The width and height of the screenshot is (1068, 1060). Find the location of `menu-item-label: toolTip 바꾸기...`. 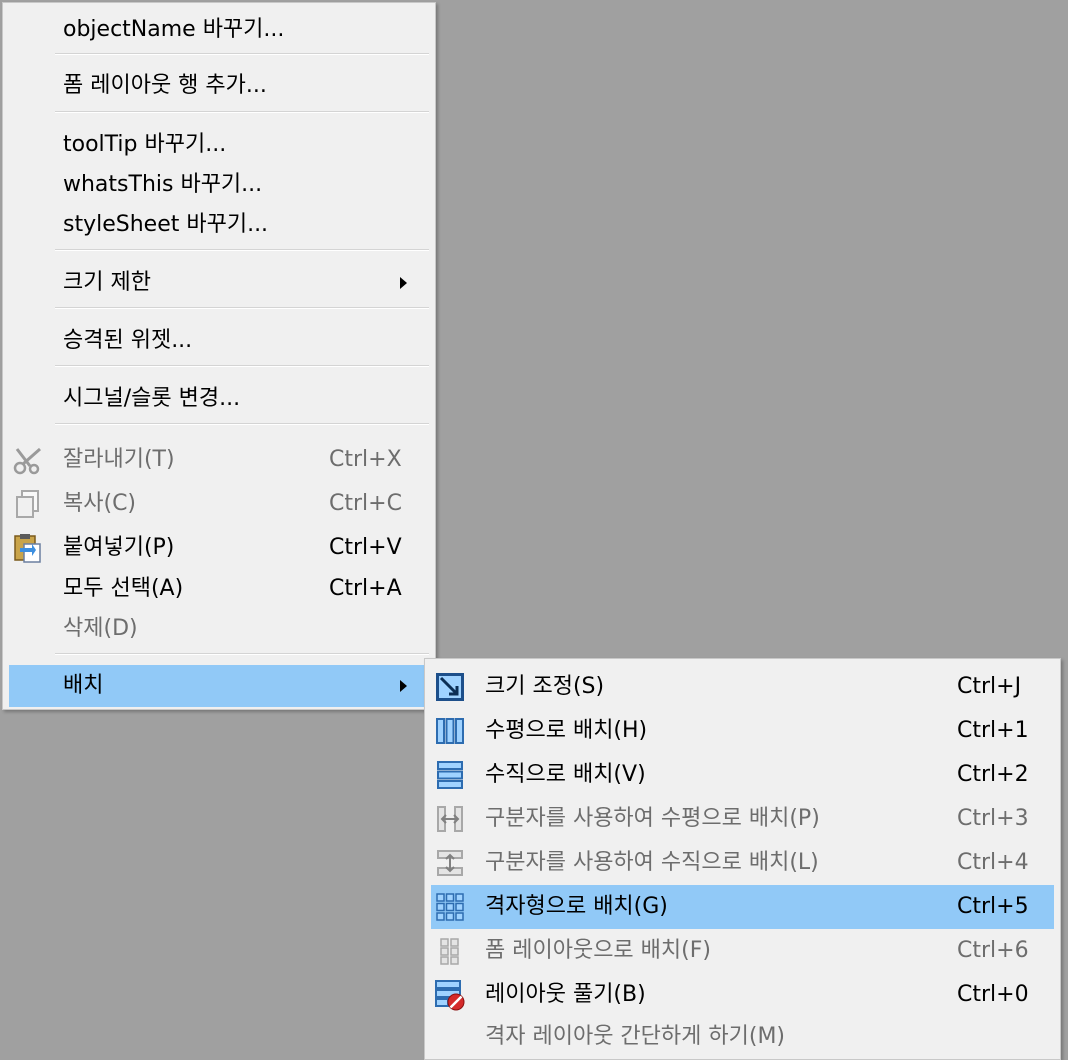

menu-item-label: toolTip 바꾸기... is located at coordinates (145, 144).